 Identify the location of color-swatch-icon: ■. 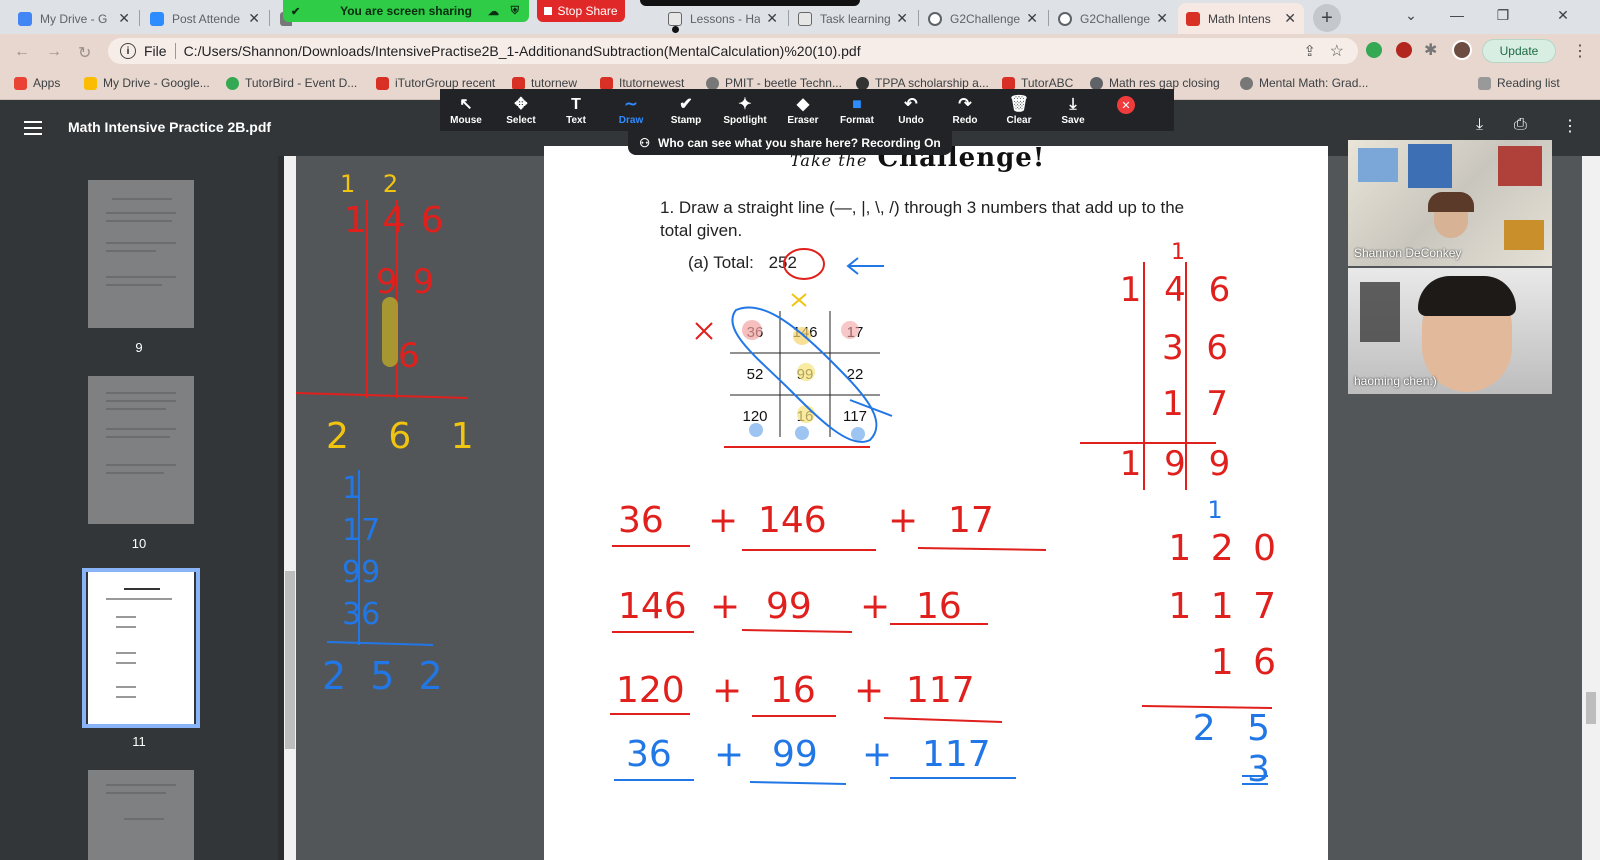
(857, 104).